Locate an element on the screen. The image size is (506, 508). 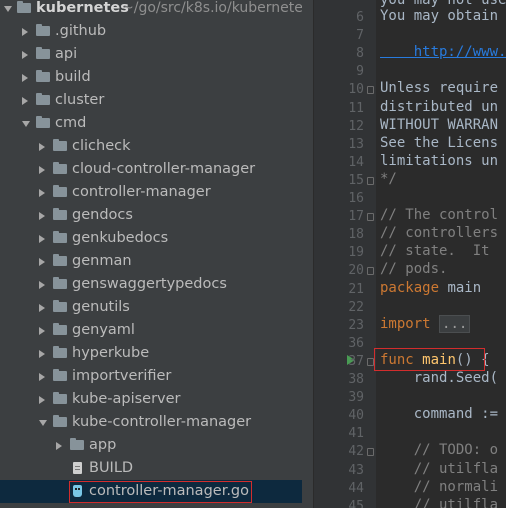
code-line: package main is located at coordinates (430, 288).